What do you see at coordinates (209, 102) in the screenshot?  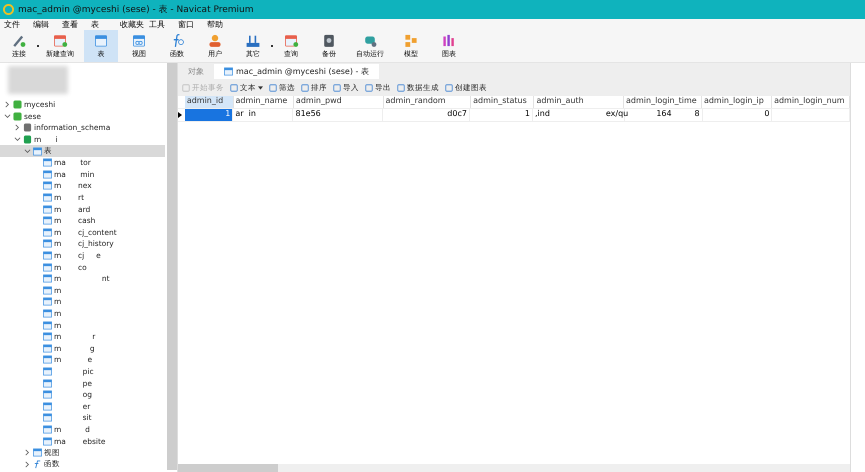 I see `column-header: admin_id` at bounding box center [209, 102].